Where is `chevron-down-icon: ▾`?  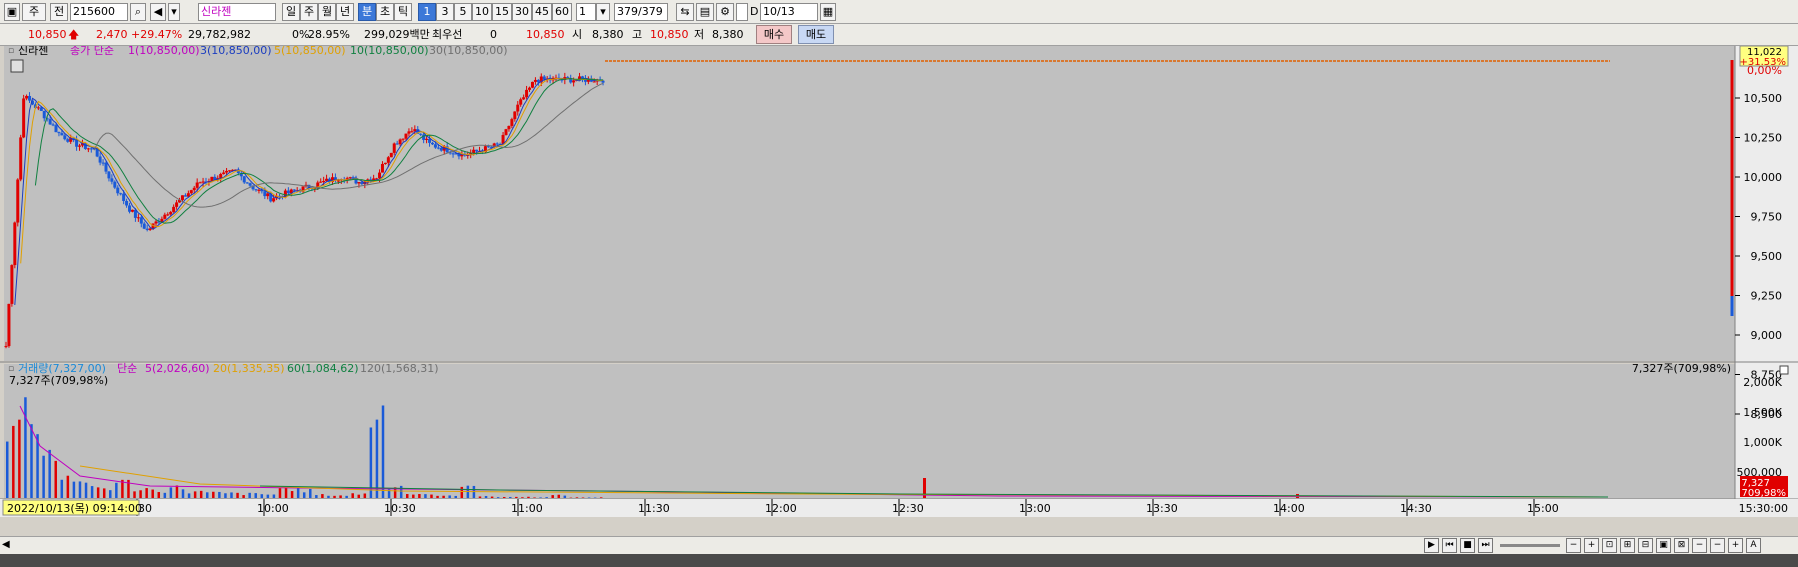 chevron-down-icon: ▾ is located at coordinates (174, 12).